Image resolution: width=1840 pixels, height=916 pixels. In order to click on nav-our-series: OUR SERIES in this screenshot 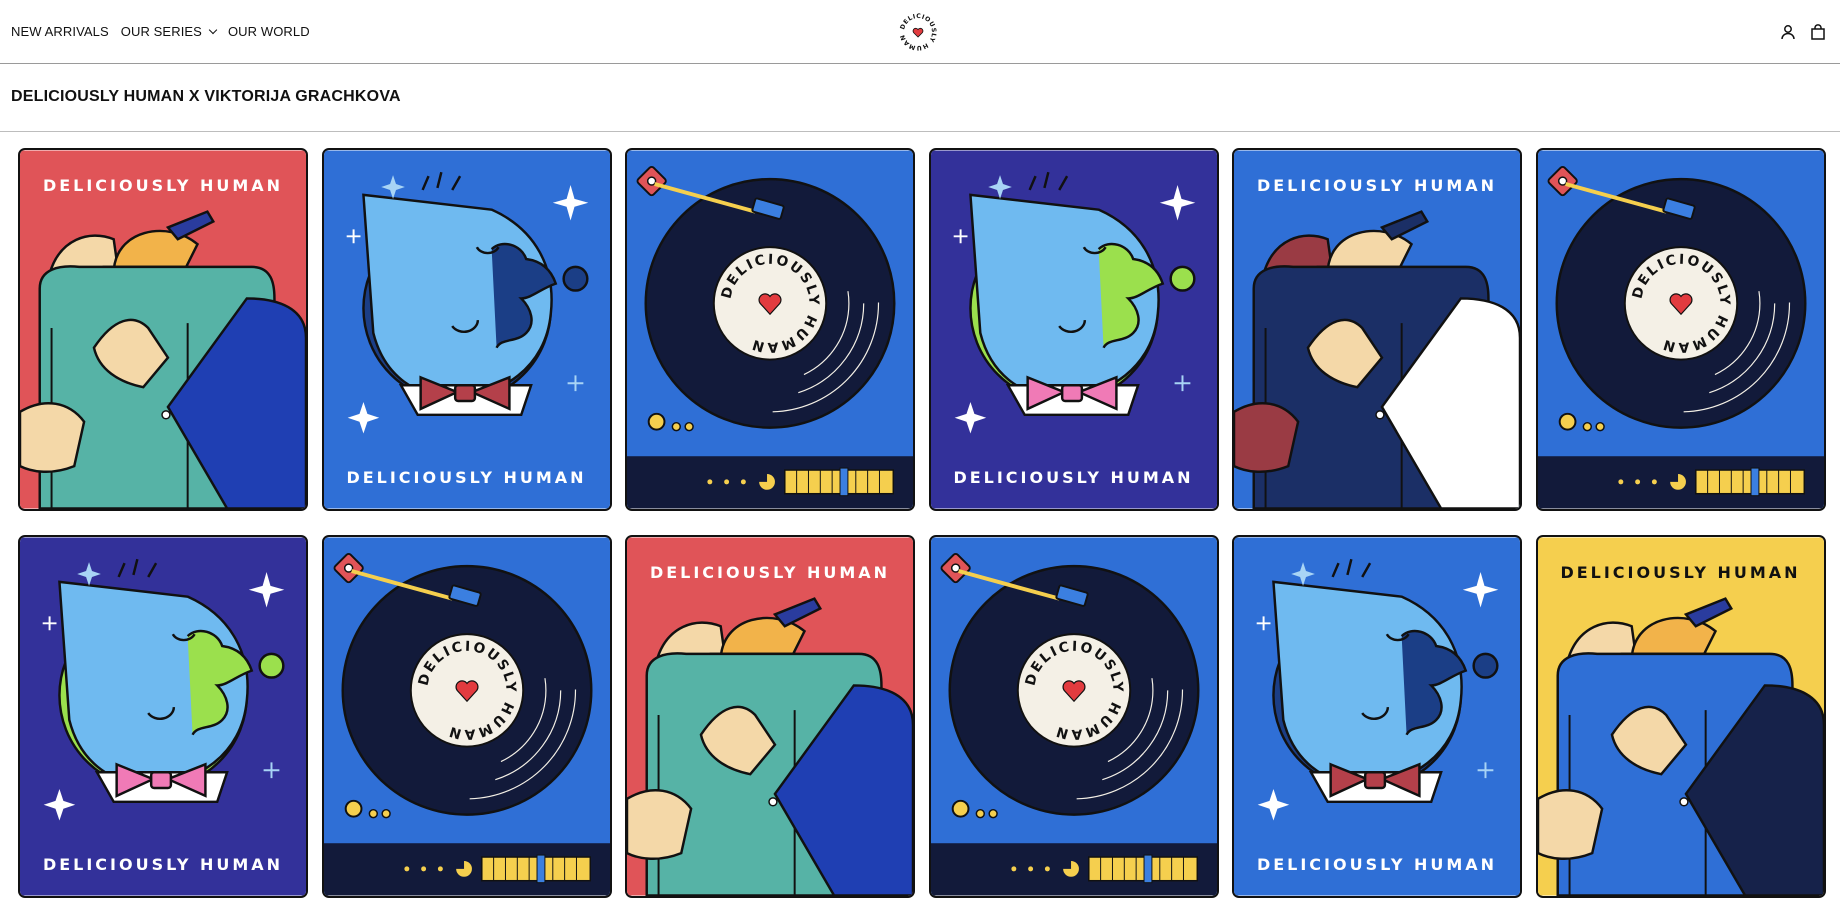, I will do `click(169, 31)`.